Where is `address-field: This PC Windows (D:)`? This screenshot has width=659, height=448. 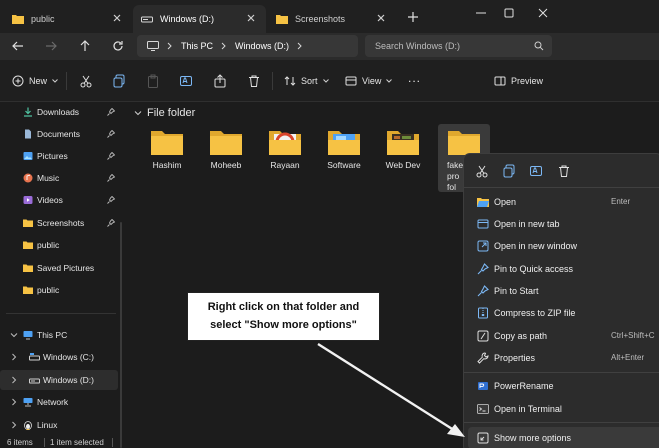 address-field: This PC Windows (D:) is located at coordinates (247, 46).